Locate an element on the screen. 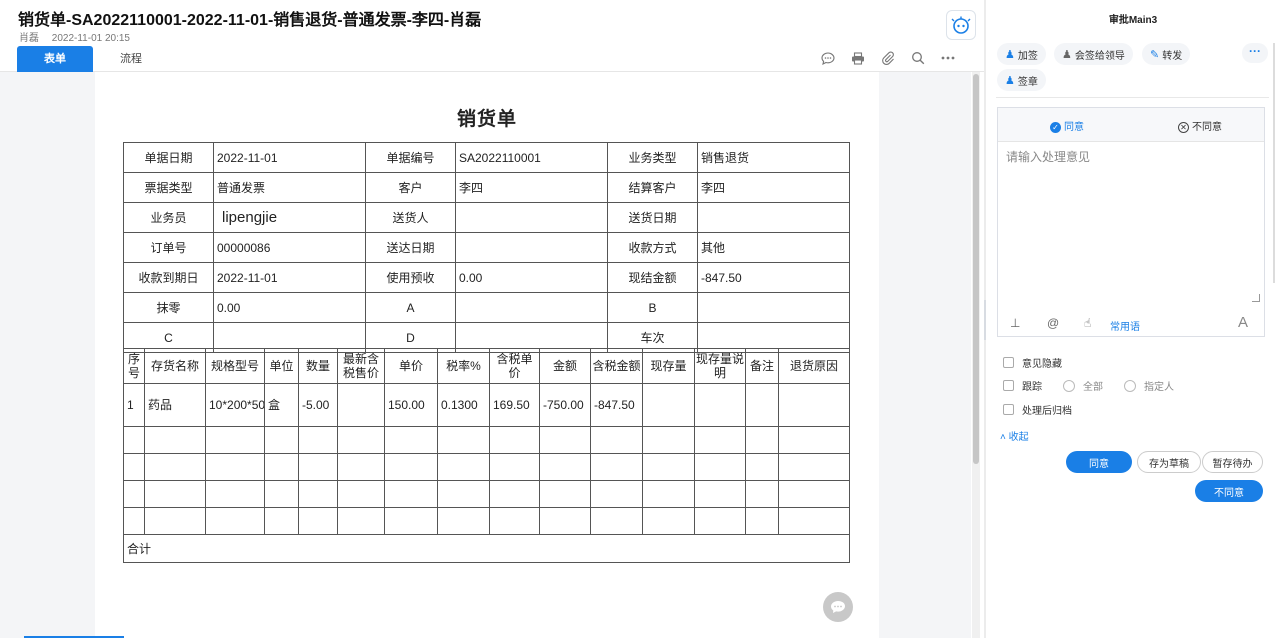  attachment-icon: ⊥ is located at coordinates (1015, 323).